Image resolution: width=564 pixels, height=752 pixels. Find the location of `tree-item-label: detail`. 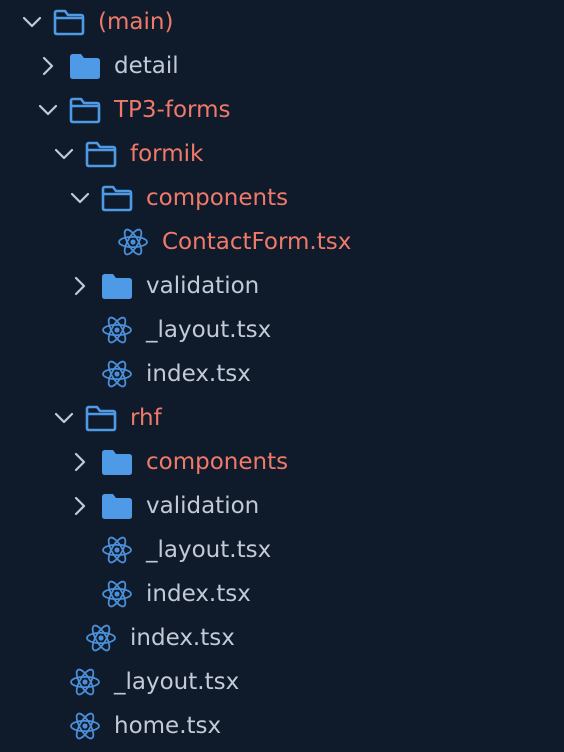

tree-item-label: detail is located at coordinates (146, 66).